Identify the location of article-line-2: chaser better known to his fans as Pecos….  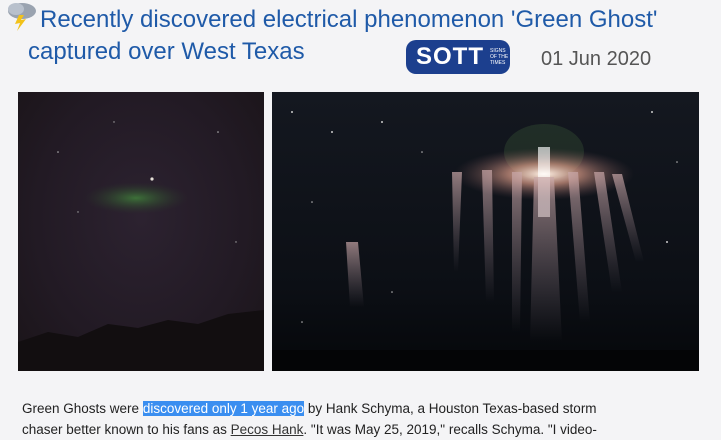
(367, 429).